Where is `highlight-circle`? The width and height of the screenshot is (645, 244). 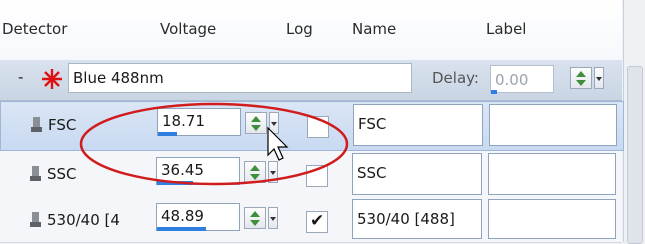
highlight-circle is located at coordinates (214, 144).